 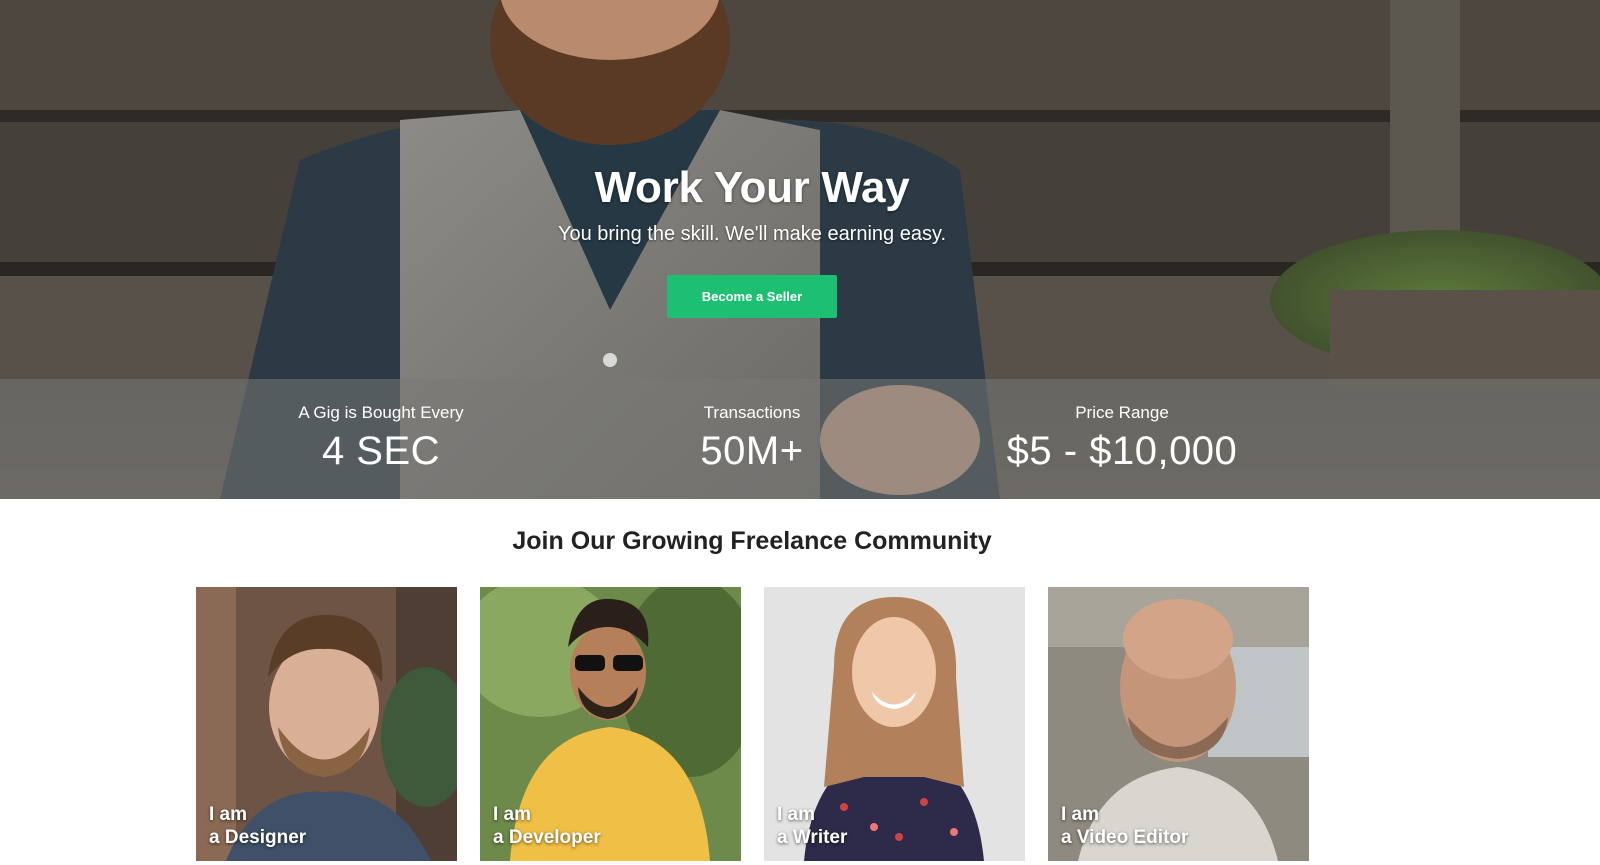 What do you see at coordinates (752, 541) in the screenshot?
I see `community-title: Join Our Growing Freelance Community` at bounding box center [752, 541].